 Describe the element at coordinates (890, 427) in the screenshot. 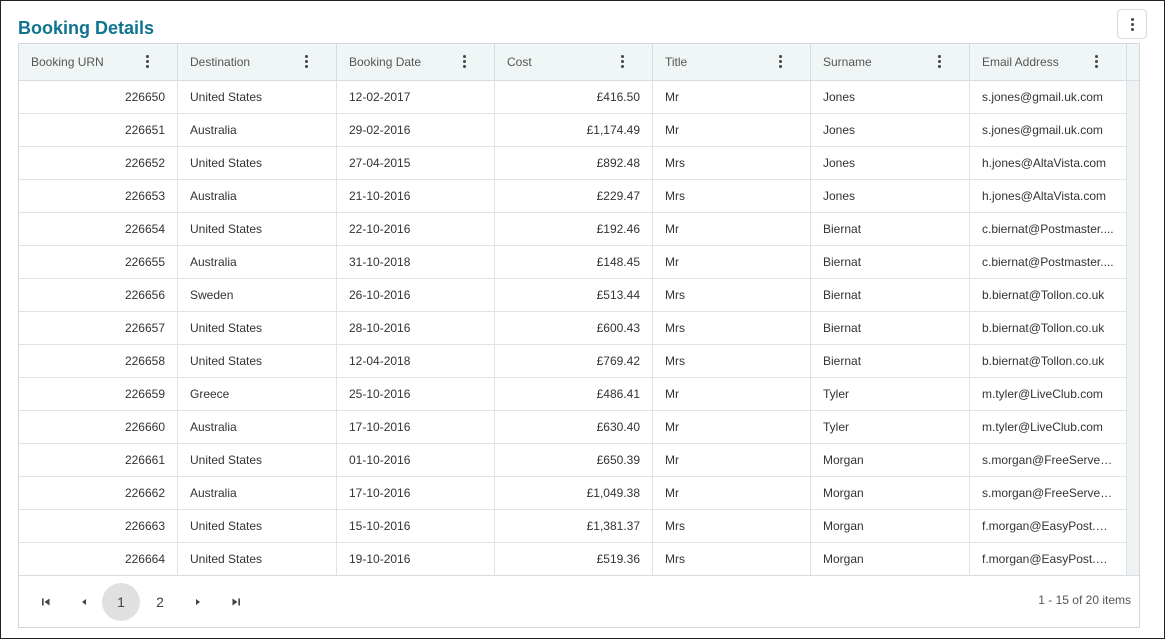

I see `cell-surname: Tyler` at that location.